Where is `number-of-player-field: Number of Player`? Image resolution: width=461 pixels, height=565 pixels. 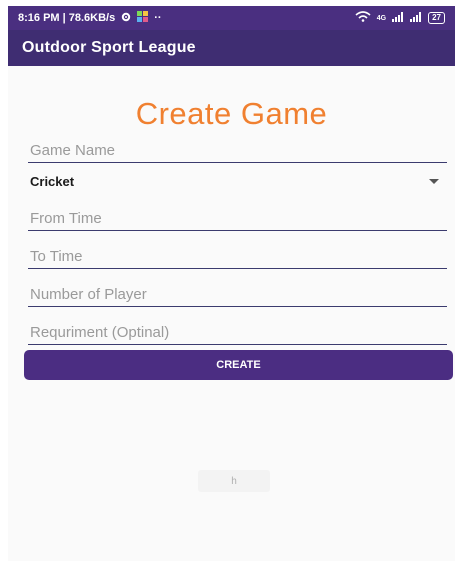 number-of-player-field: Number of Player is located at coordinates (237, 295).